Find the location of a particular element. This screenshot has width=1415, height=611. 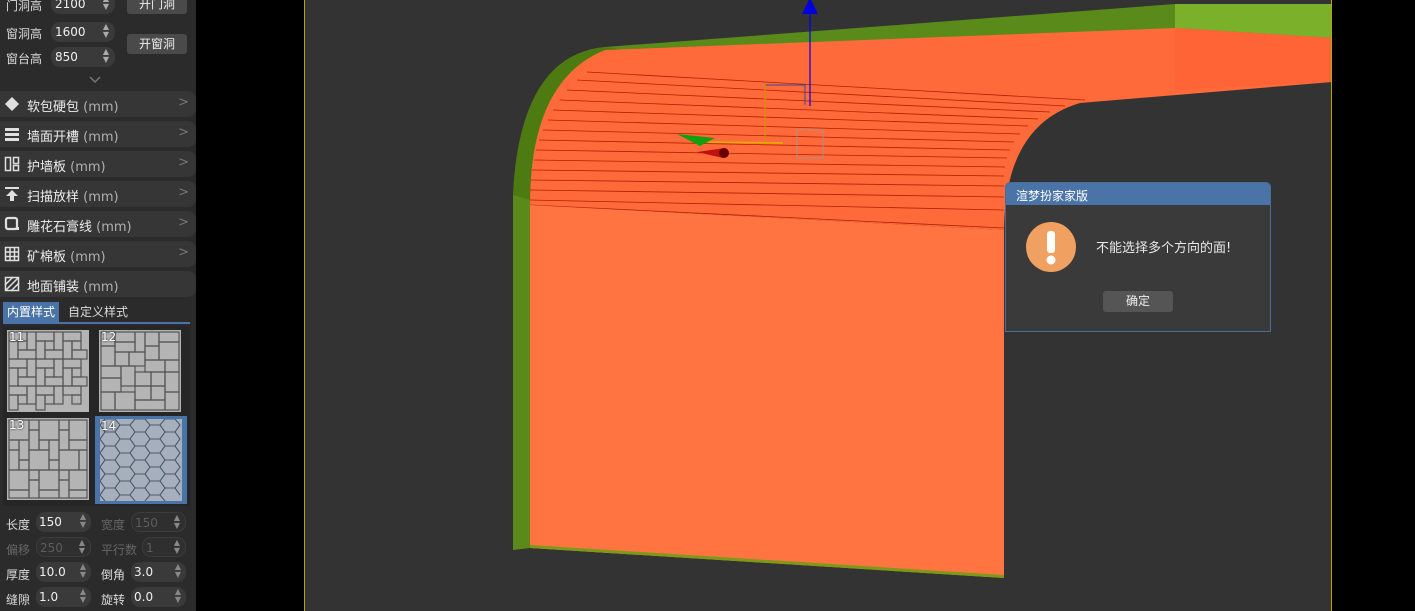

sweep-icon is located at coordinates (12, 194).